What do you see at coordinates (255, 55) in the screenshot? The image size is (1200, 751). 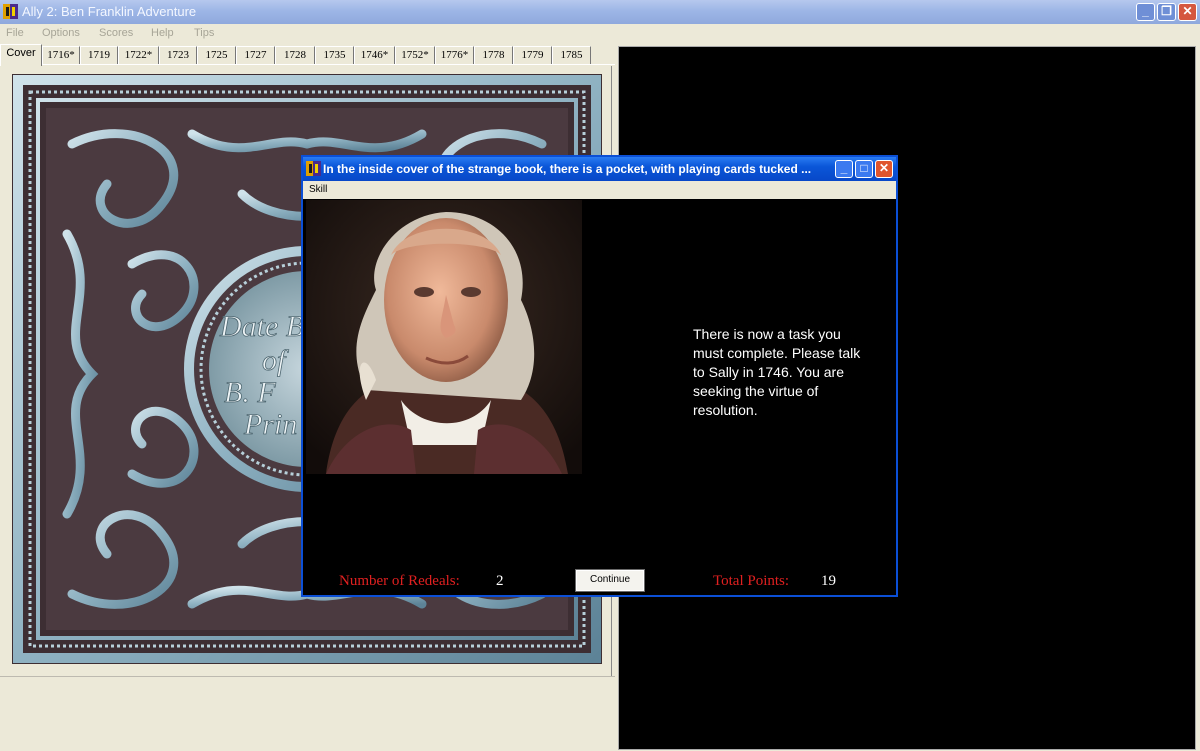 I see `tab-1727: 1727` at bounding box center [255, 55].